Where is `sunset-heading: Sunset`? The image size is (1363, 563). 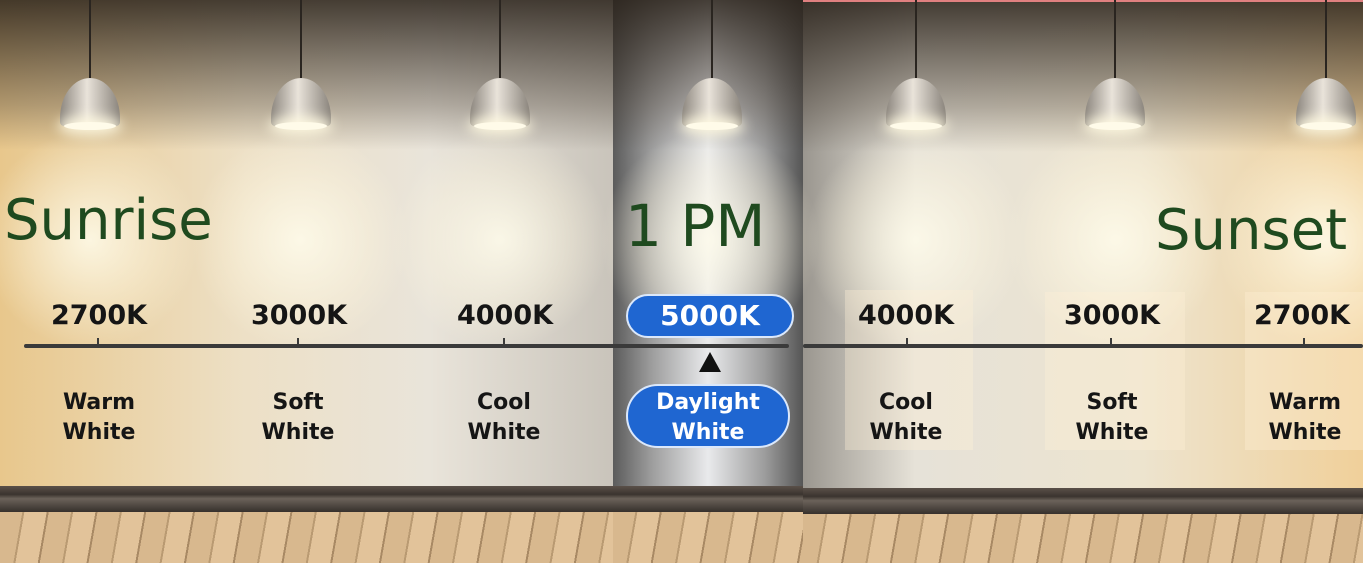
sunset-heading: Sunset is located at coordinates (1251, 230).